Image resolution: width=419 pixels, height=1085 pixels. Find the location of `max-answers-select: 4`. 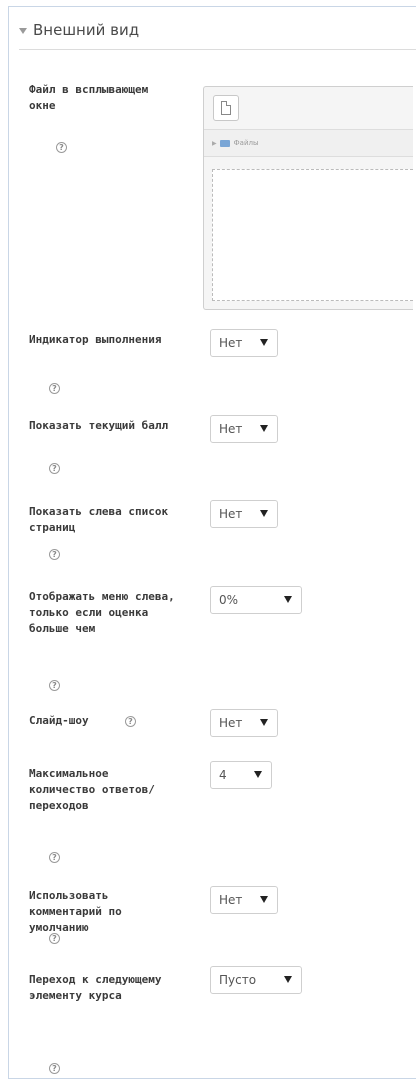

max-answers-select: 4 is located at coordinates (241, 775).